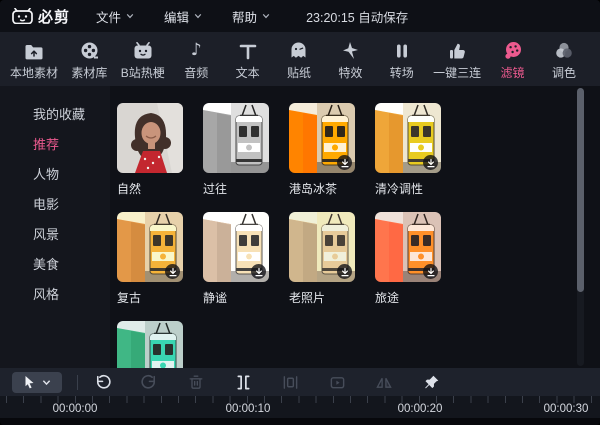 The width and height of the screenshot is (600, 425). Describe the element at coordinates (142, 72) in the screenshot. I see `tab-label: B站热梗` at that location.